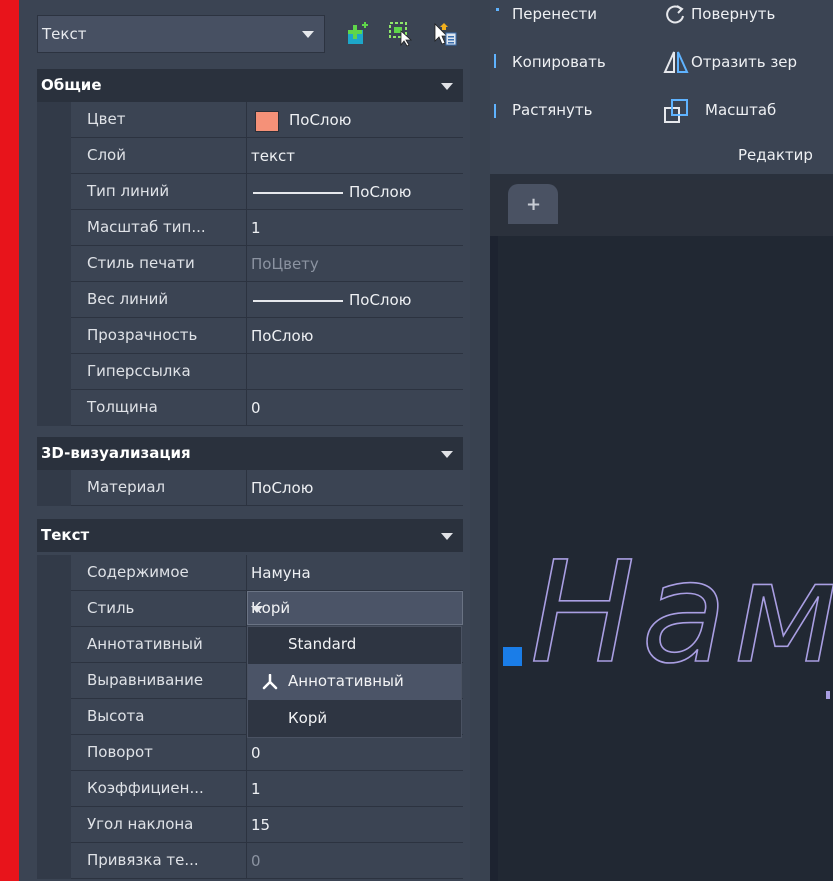 The width and height of the screenshot is (833, 881). I want to click on property-row-linetype: Тип линий ПоСлою, so click(250, 192).